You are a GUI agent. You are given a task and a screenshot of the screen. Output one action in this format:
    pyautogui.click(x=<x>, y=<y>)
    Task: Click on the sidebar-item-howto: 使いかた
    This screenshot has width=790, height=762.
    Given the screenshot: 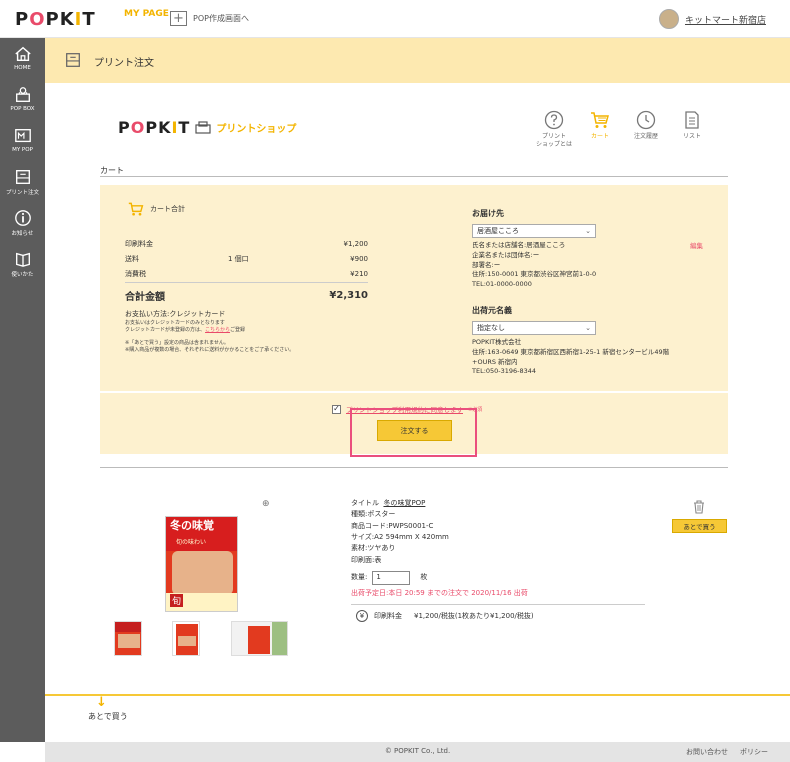 What is the action you would take?
    pyautogui.click(x=22, y=267)
    